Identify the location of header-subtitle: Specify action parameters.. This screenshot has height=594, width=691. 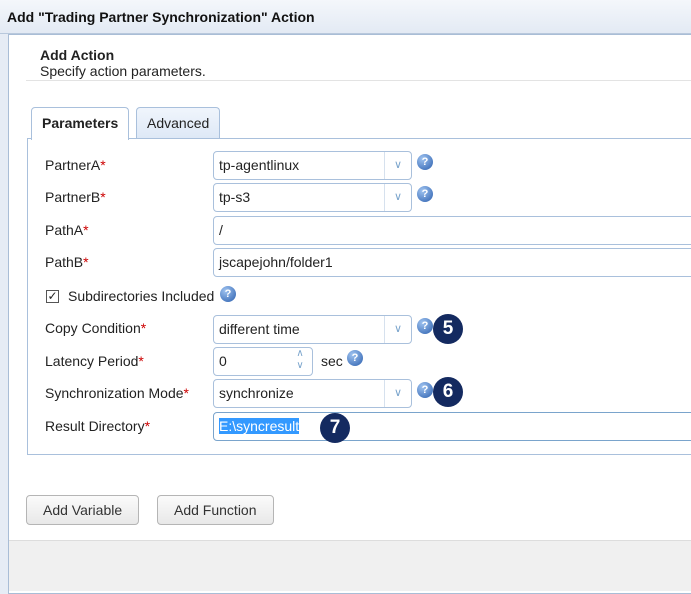
(123, 71).